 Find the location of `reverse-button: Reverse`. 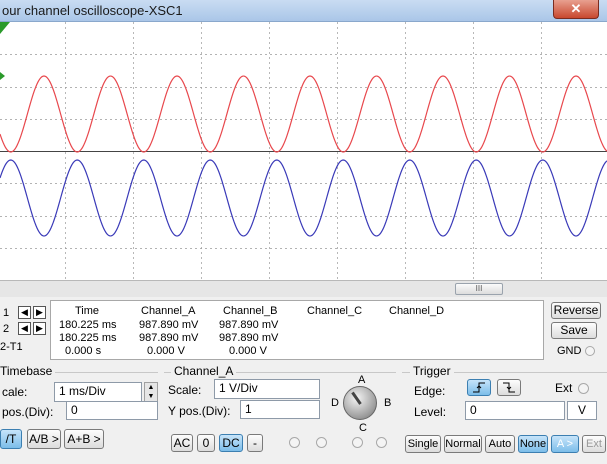

reverse-button: Reverse is located at coordinates (576, 310).